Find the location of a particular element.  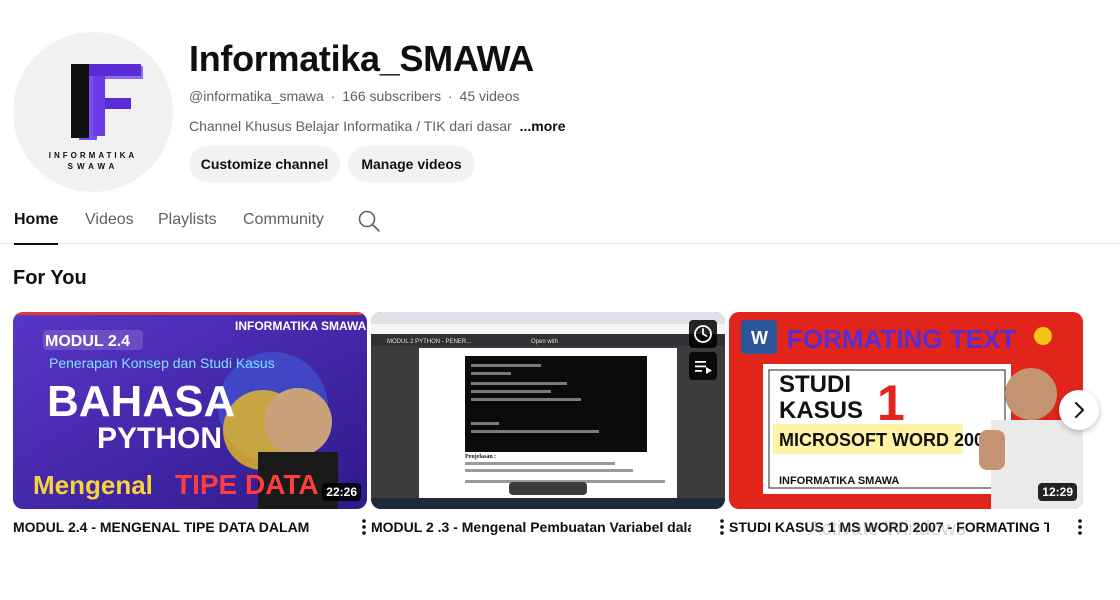

thumb-bottom-text-b: TIPE DATA is located at coordinates (247, 484).